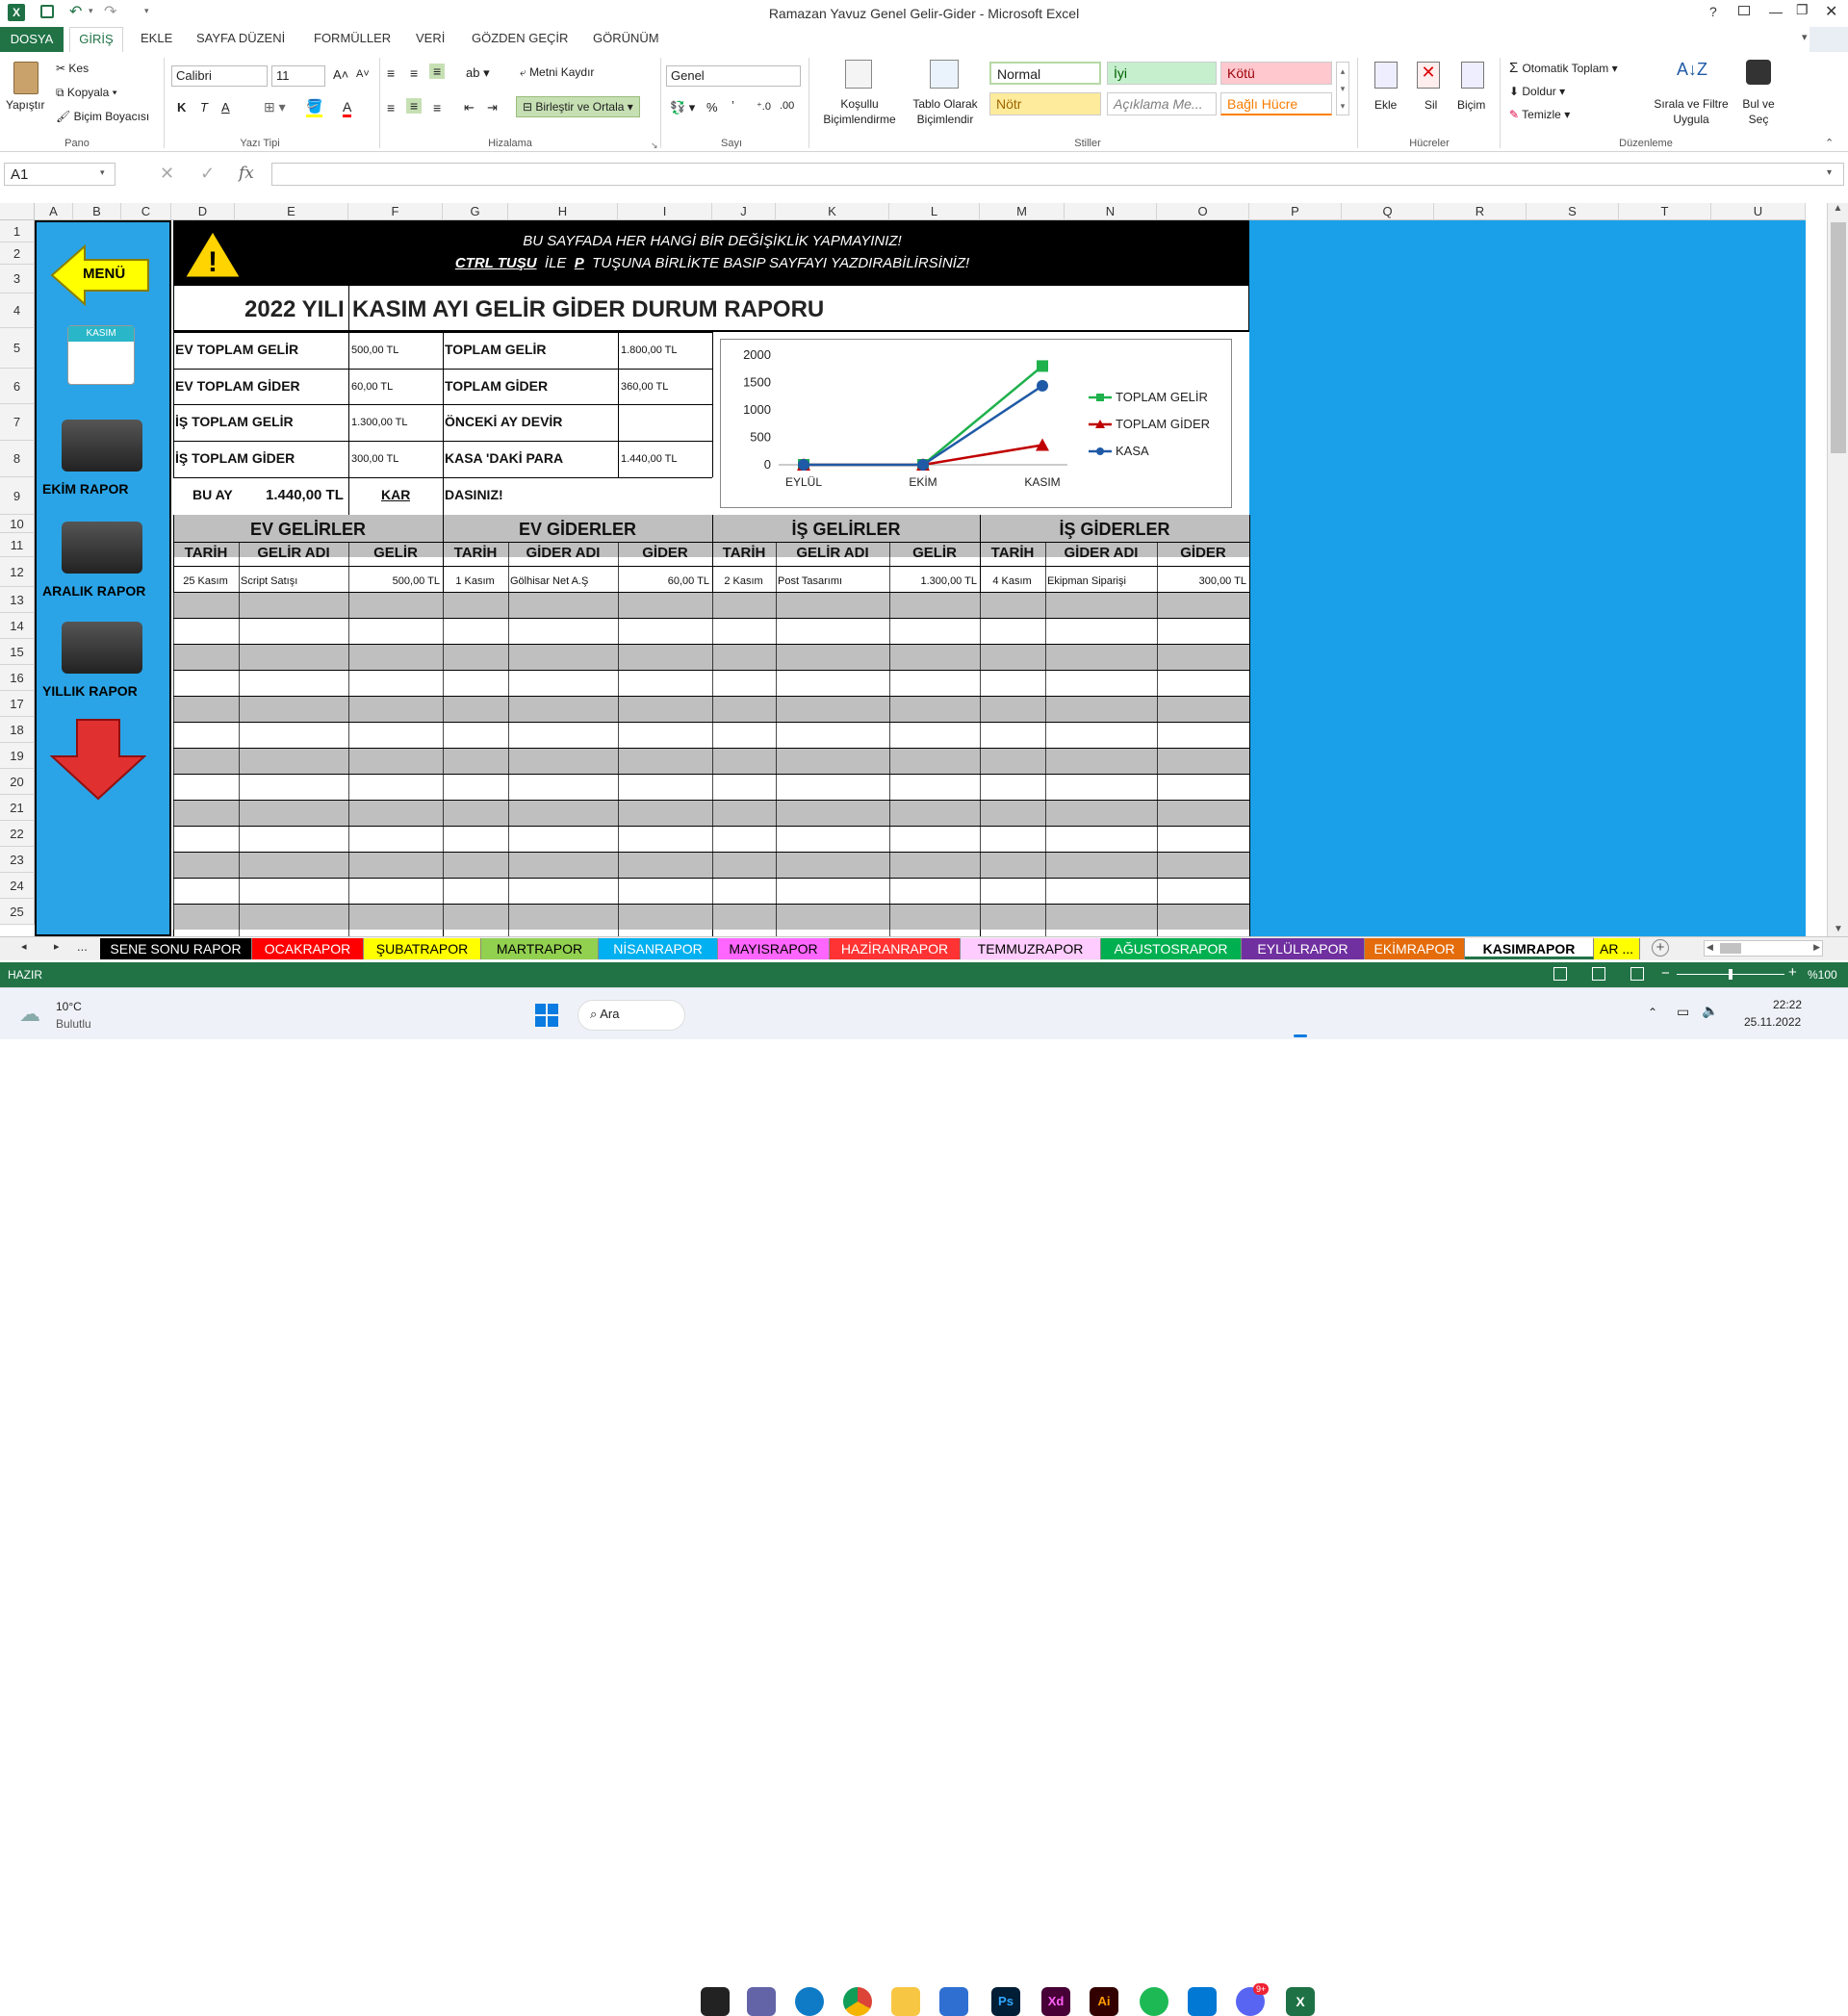 This screenshot has width=1848, height=2016. What do you see at coordinates (101, 355) in the screenshot?
I see `calendar-icon: KASIM` at bounding box center [101, 355].